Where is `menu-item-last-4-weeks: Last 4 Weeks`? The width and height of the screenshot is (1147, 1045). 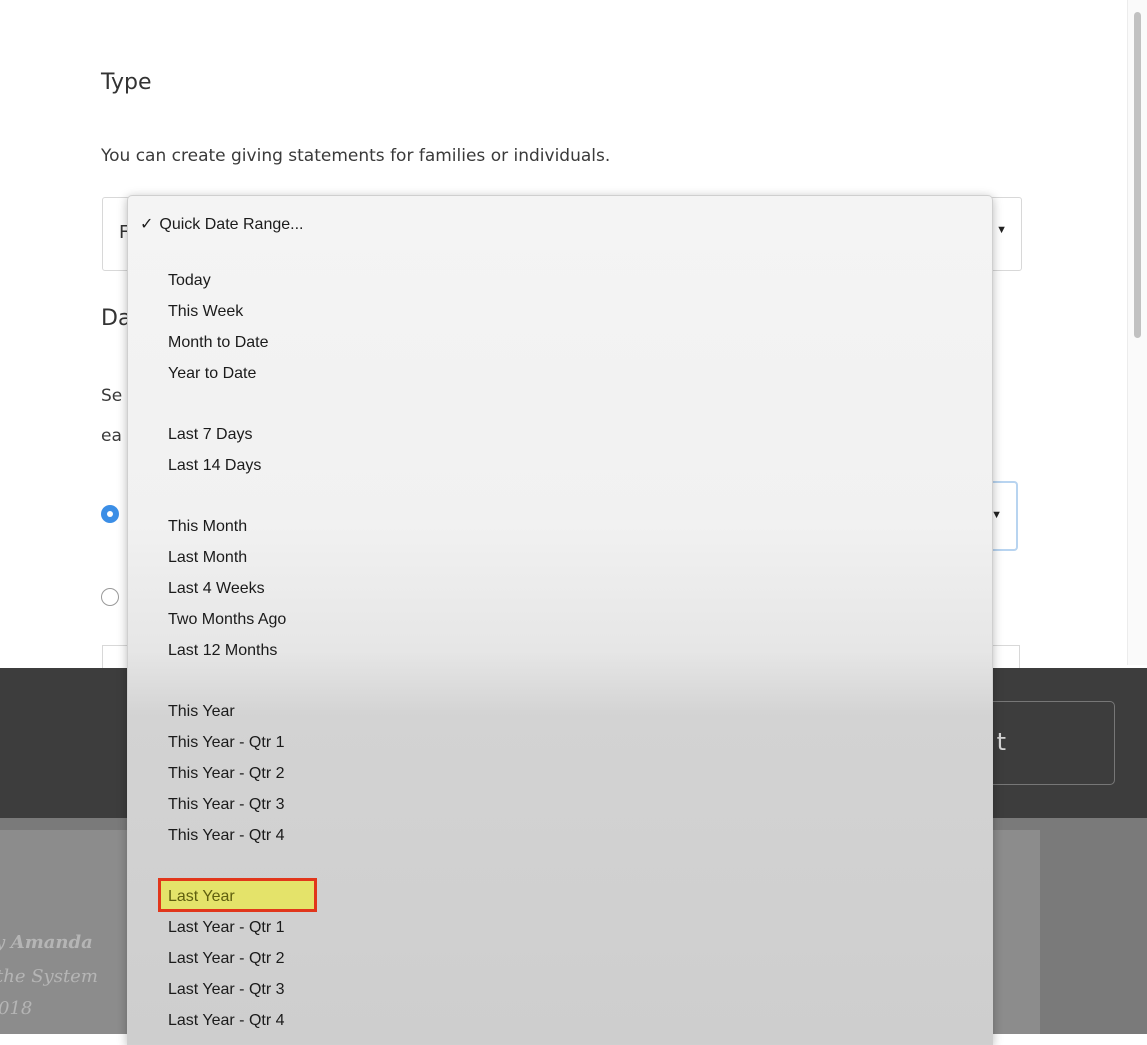
menu-item-last-4-weeks: Last 4 Weeks is located at coordinates (216, 589).